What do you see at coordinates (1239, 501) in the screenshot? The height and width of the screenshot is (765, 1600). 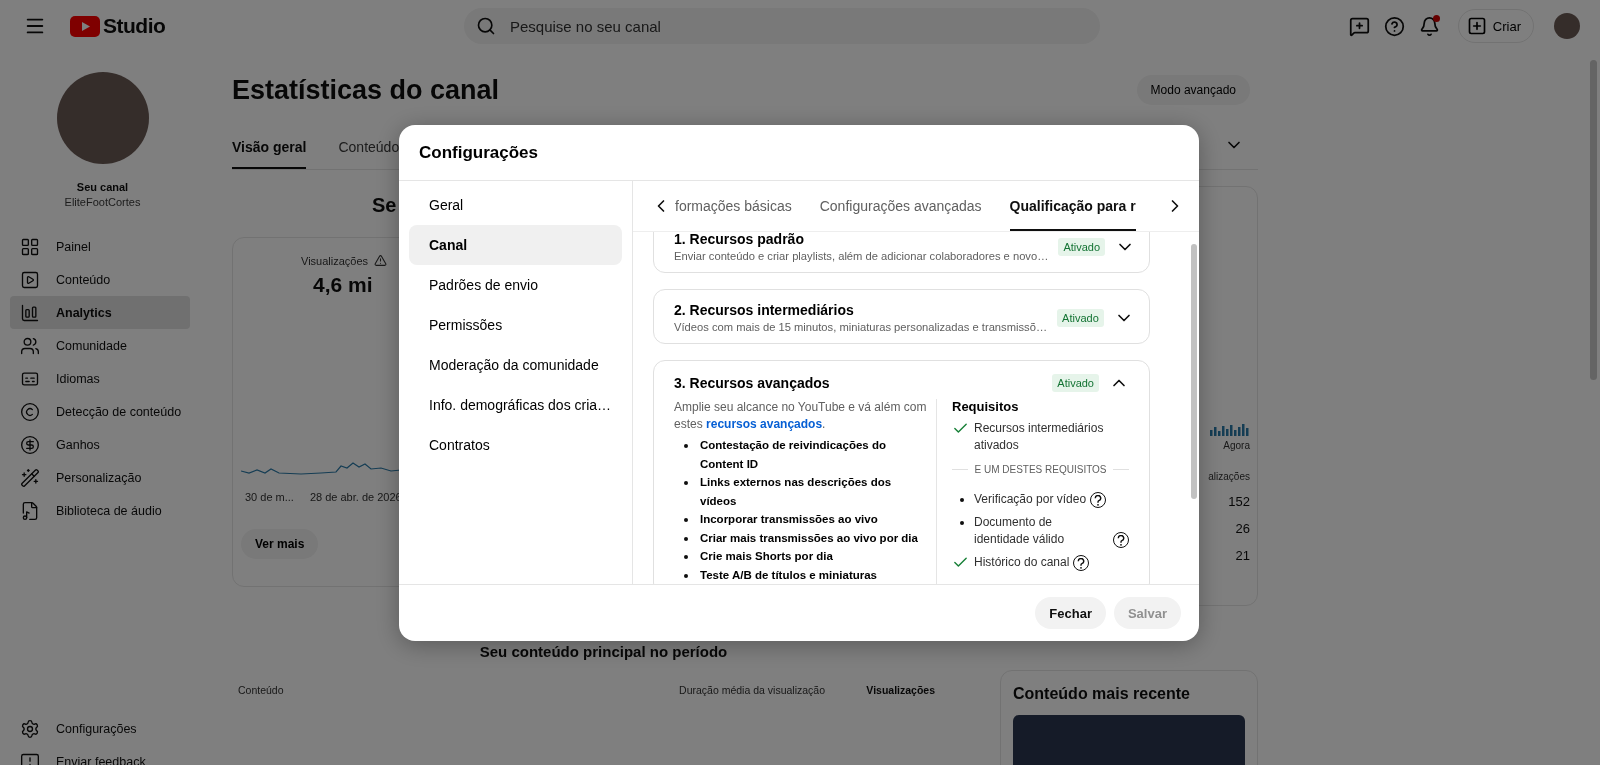 I see `table-cell: 152` at bounding box center [1239, 501].